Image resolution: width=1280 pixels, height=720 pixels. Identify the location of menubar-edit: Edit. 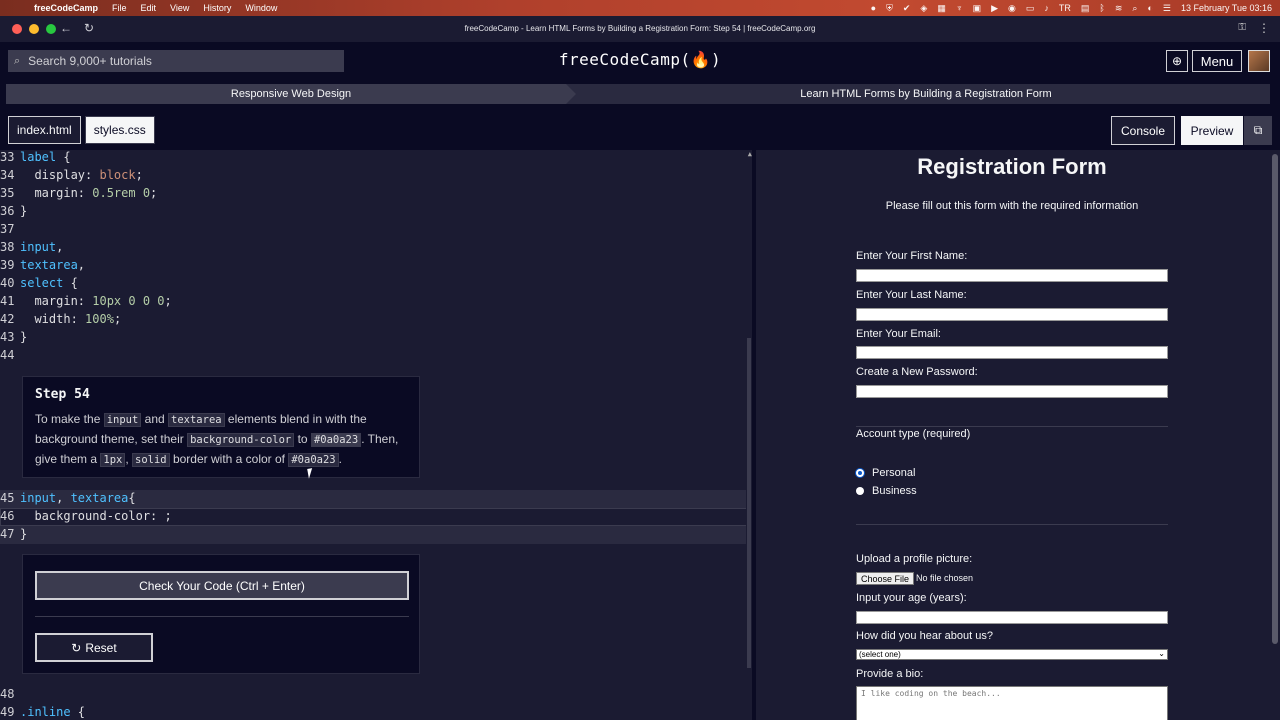
(149, 8).